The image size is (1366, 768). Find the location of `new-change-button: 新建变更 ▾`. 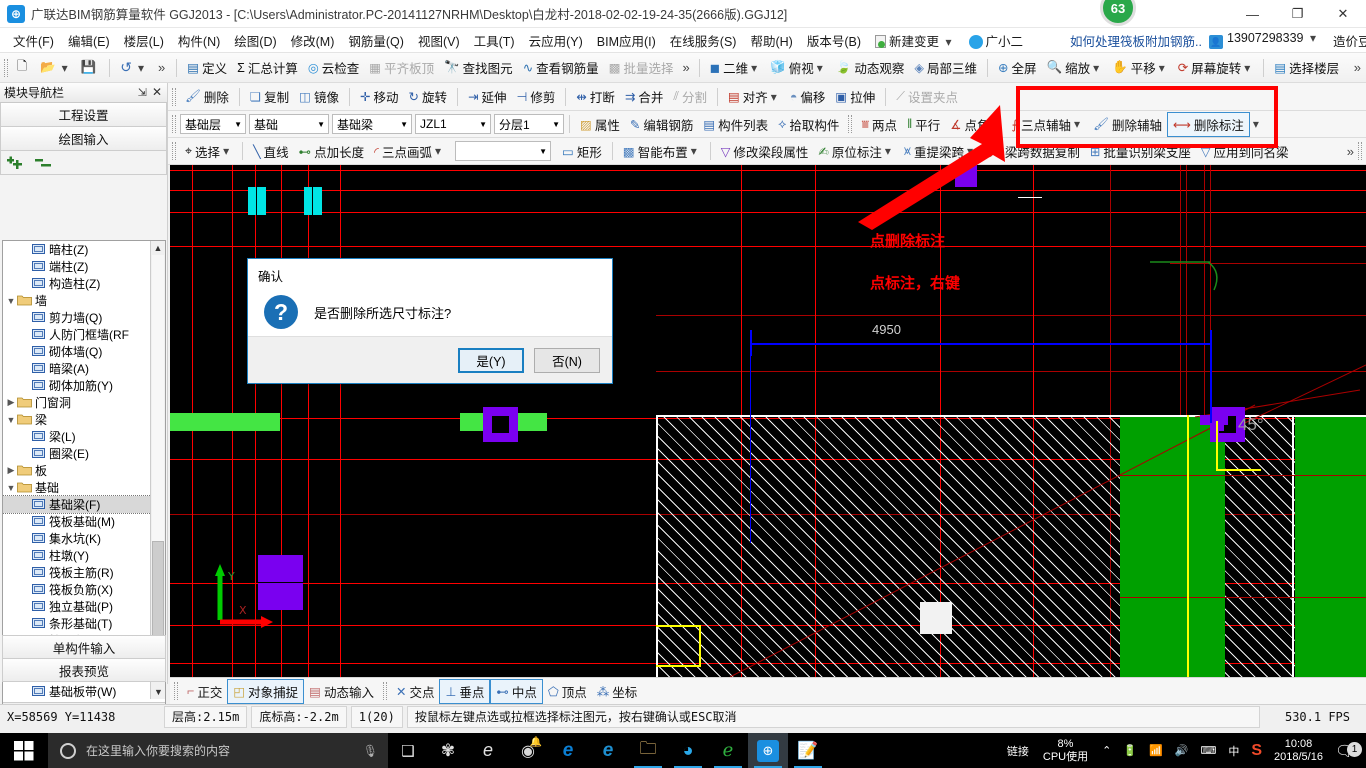

new-change-button: 新建变更 ▾ is located at coordinates (915, 40).